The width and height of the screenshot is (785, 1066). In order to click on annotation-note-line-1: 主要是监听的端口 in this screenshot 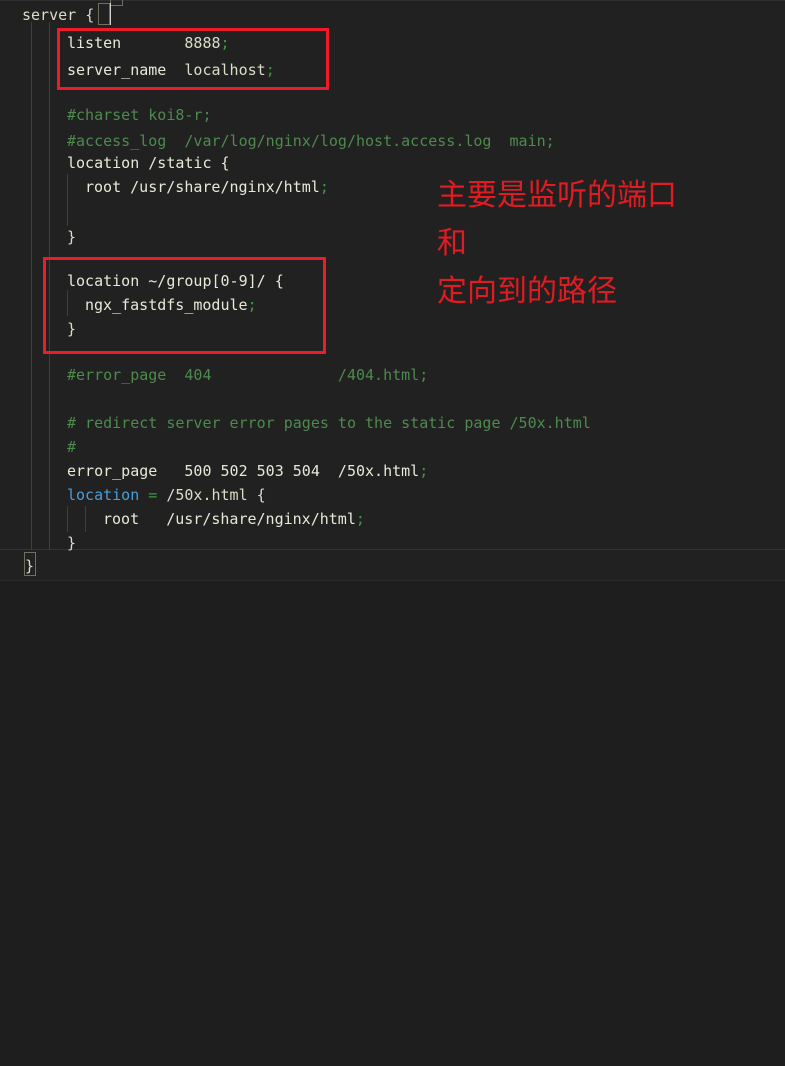, I will do `click(557, 195)`.